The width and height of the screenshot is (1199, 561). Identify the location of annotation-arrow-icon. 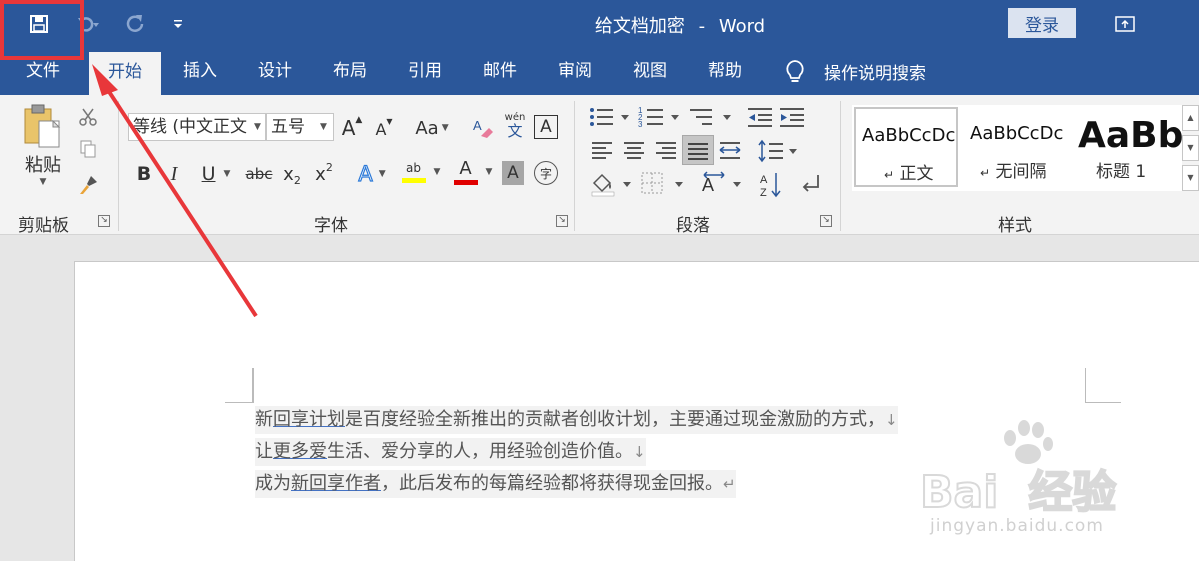
(175, 191).